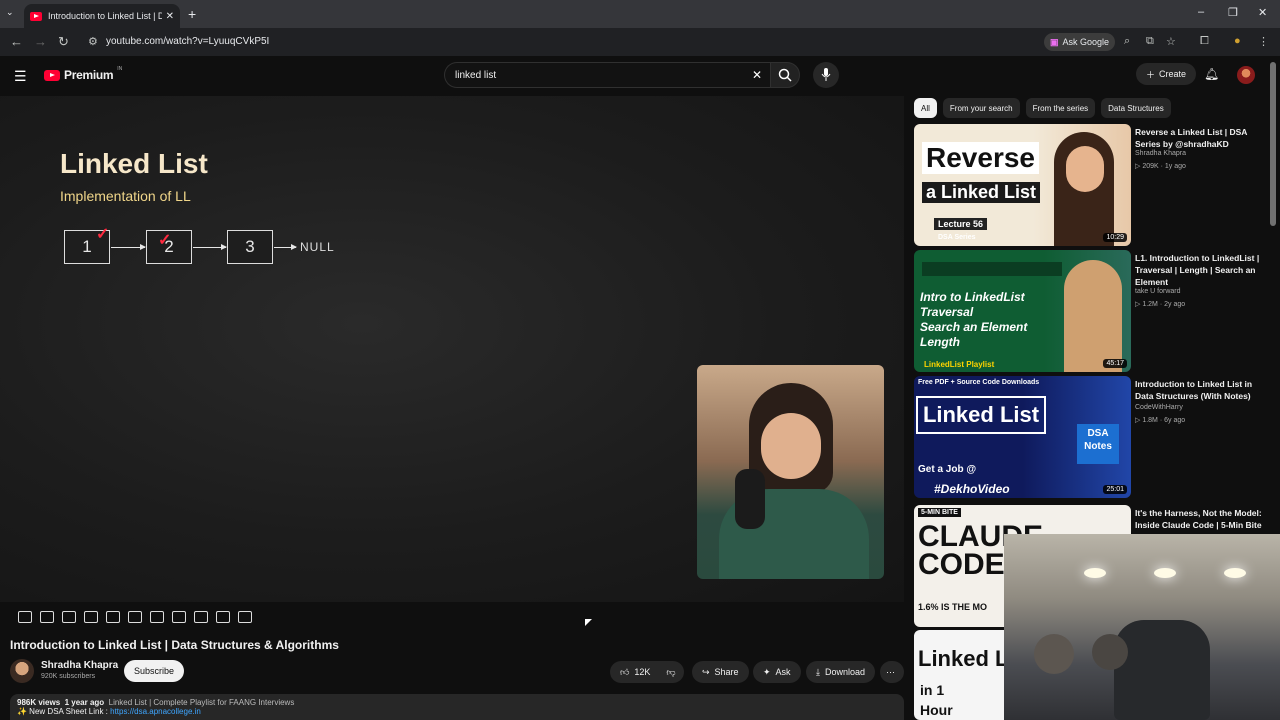  I want to click on forward-icon: →, so click(40, 41).